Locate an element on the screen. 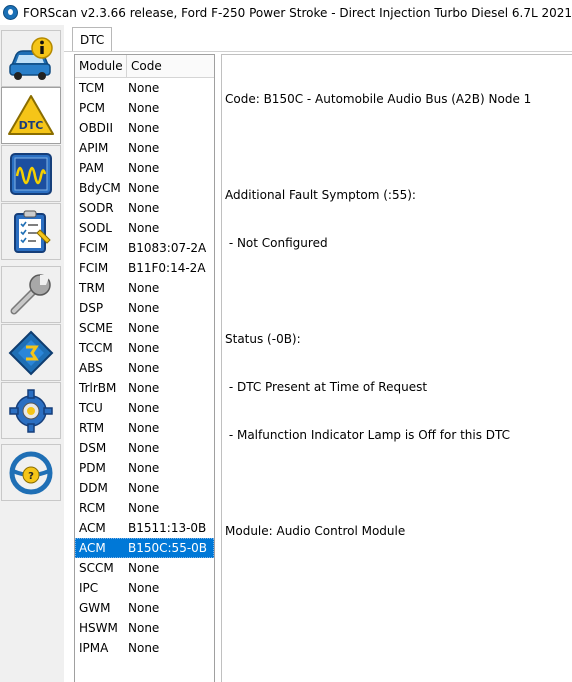 Image resolution: width=572 pixels, height=682 pixels. table-row: PAM None is located at coordinates (144, 168).